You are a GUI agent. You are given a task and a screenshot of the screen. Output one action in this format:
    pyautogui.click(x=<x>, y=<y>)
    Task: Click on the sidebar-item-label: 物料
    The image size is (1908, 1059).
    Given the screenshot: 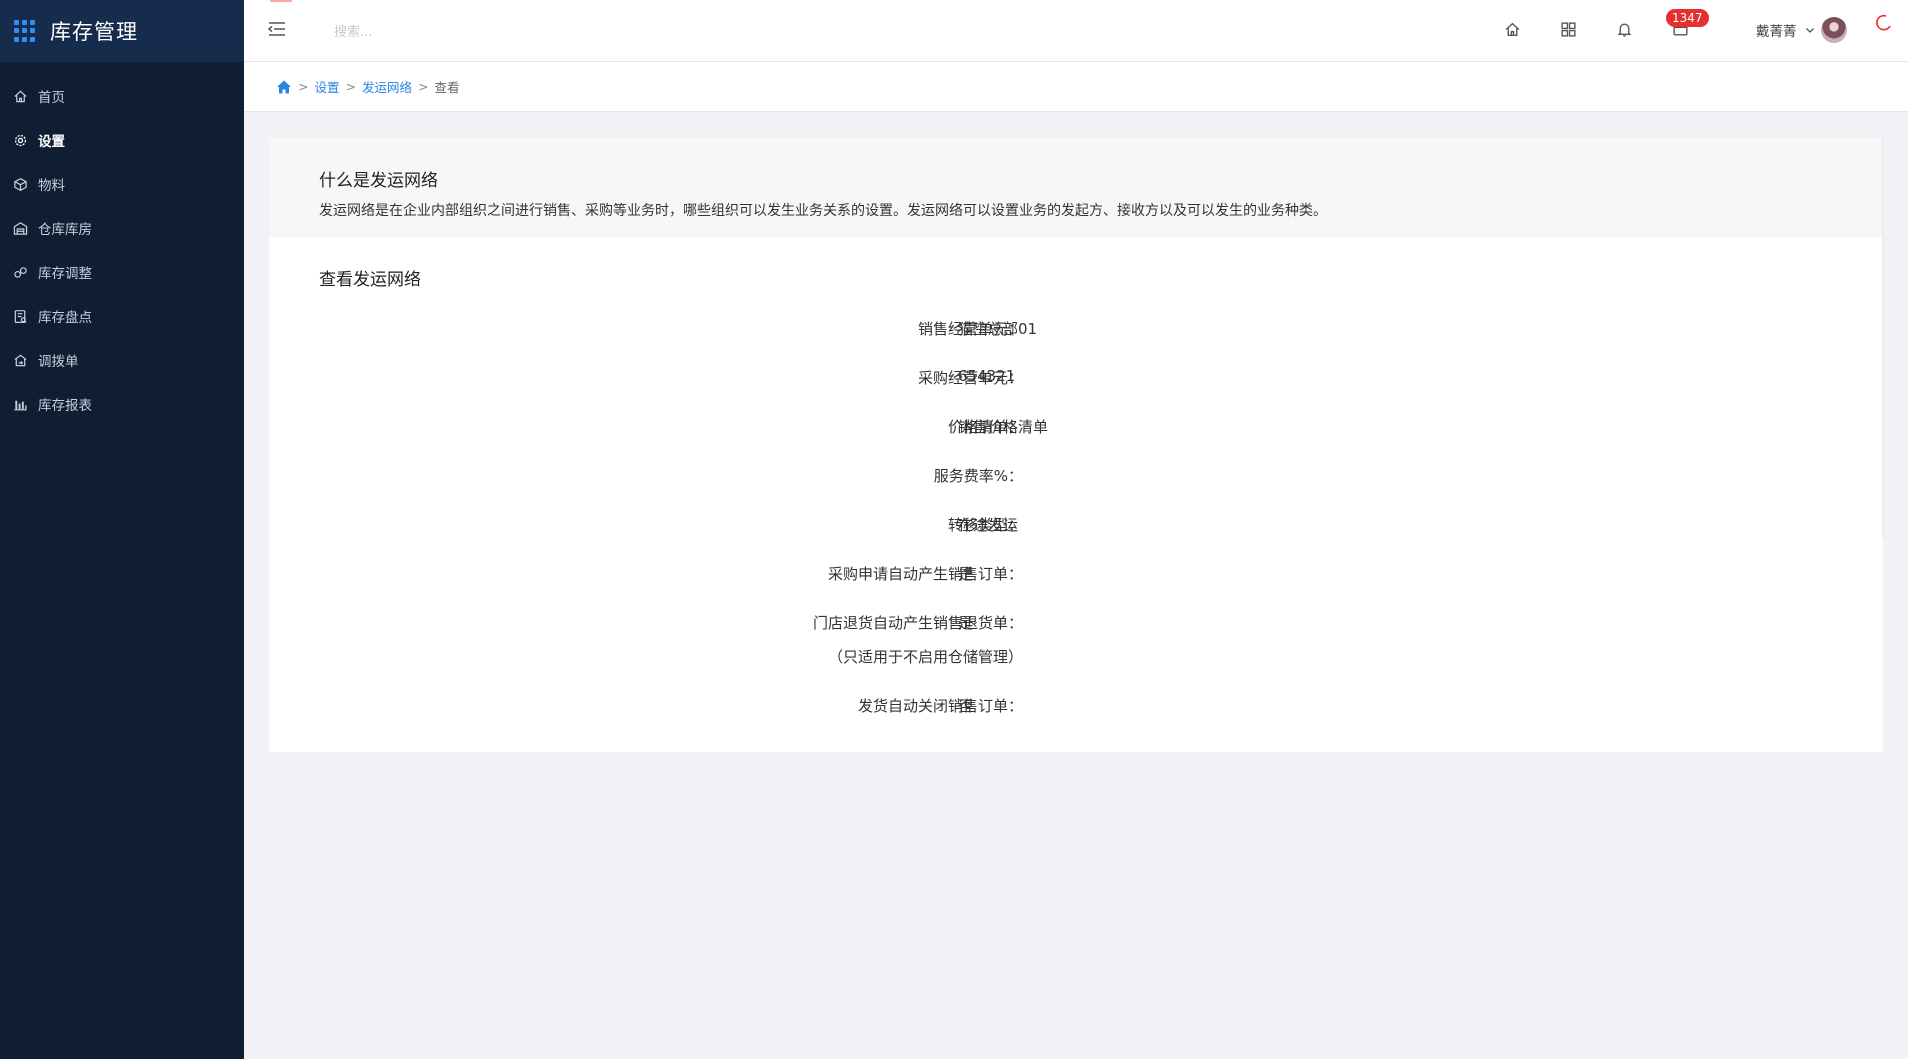 What is the action you would take?
    pyautogui.click(x=51, y=186)
    